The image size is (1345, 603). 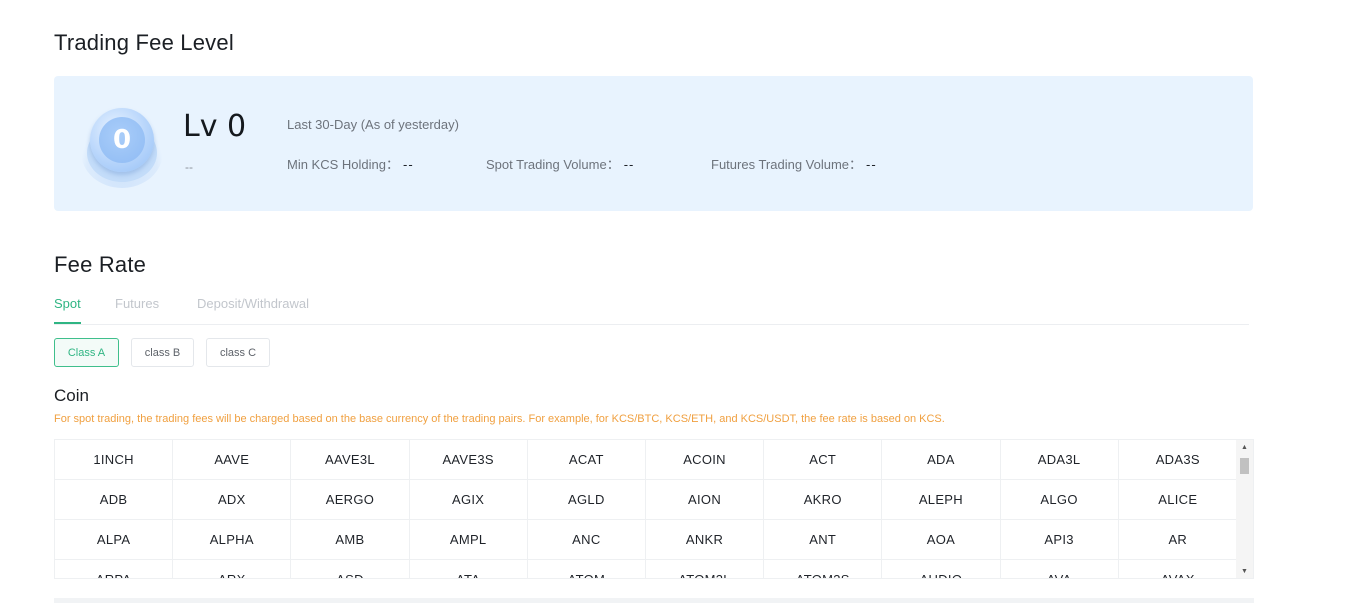 I want to click on tab-futures: Futures, so click(x=137, y=303).